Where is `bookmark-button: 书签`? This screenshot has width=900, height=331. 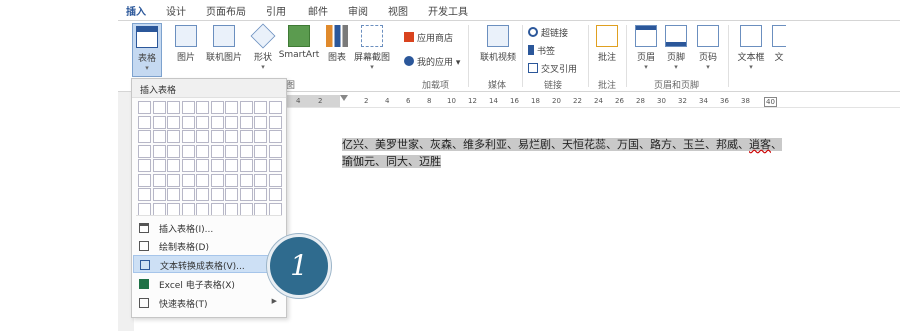 bookmark-button: 书签 is located at coordinates (541, 50).